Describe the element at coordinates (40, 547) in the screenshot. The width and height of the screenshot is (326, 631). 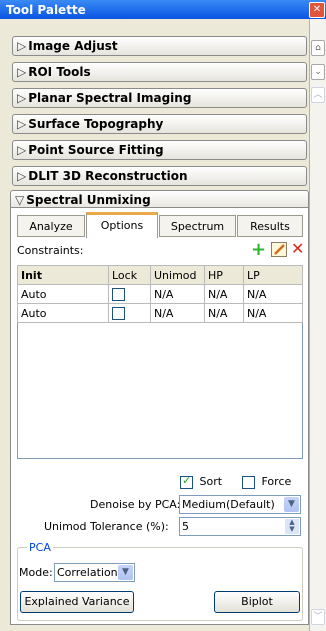
I see `pca-legend: PCA` at that location.